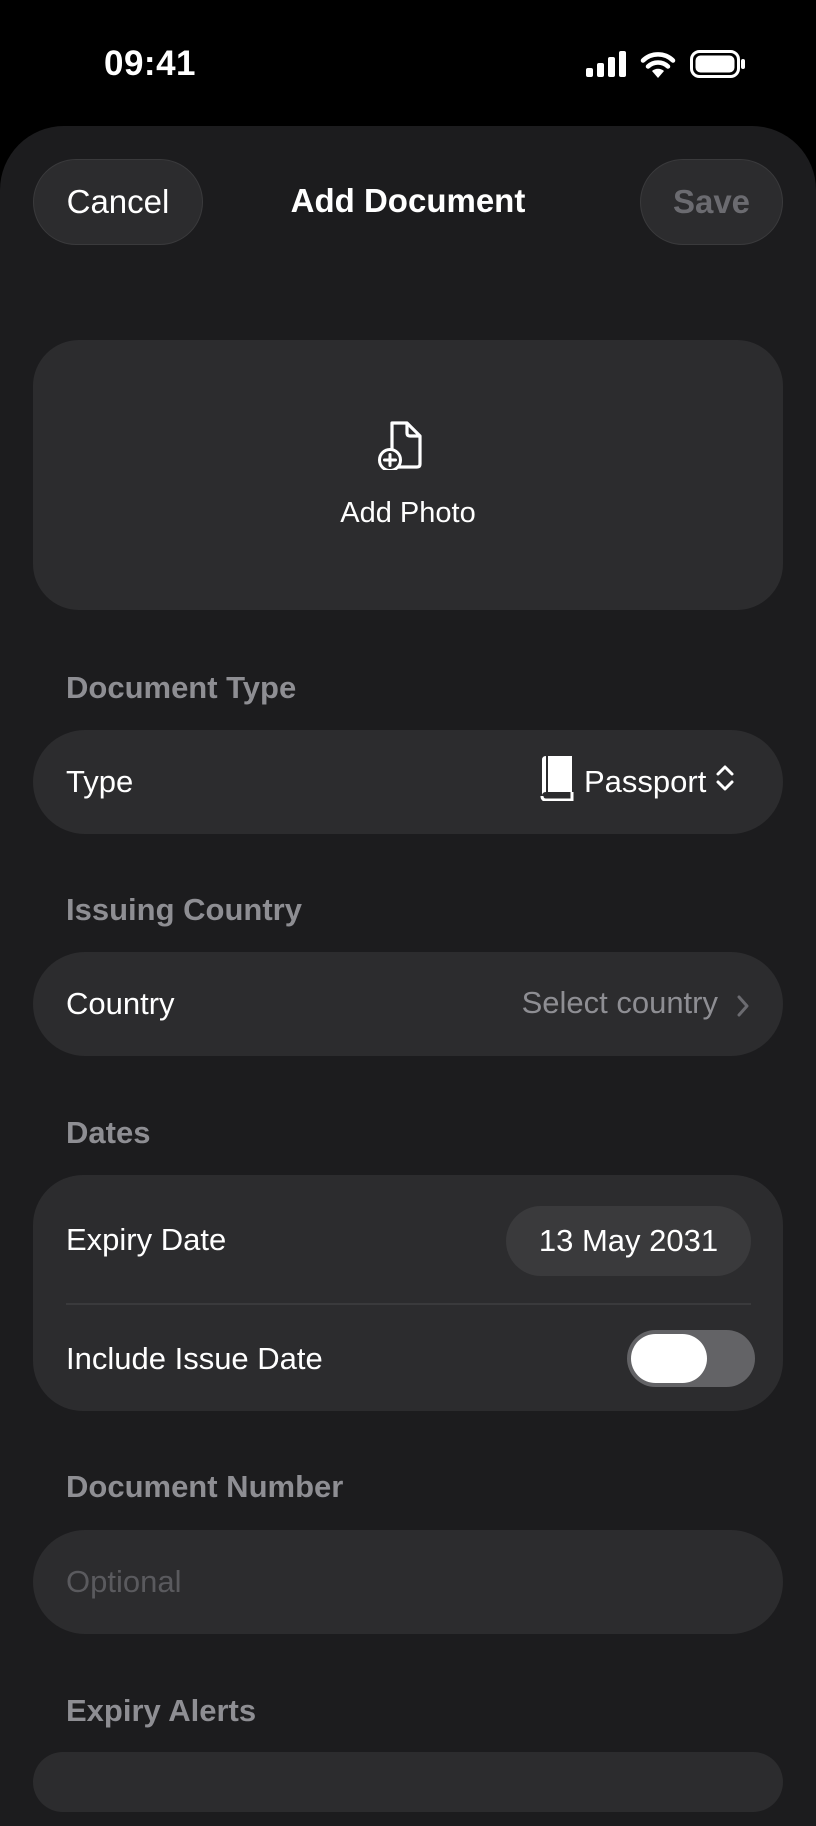 This screenshot has width=816, height=1826. Describe the element at coordinates (184, 909) in the screenshot. I see `issuing-country-header: Issuing Country` at that location.